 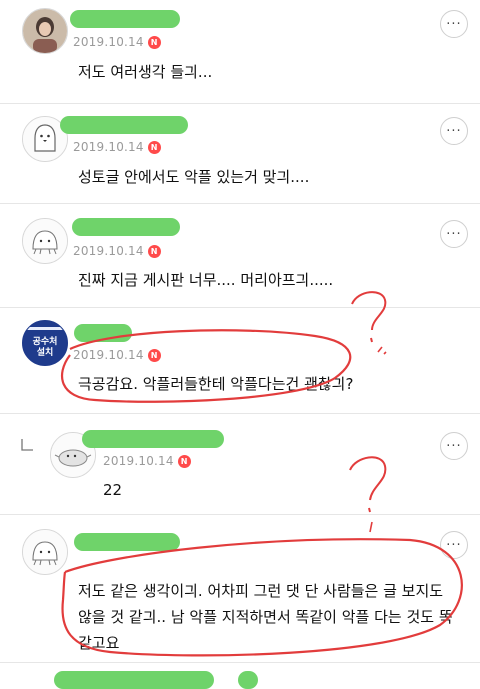 I want to click on comment-text: 22, so click(x=113, y=490).